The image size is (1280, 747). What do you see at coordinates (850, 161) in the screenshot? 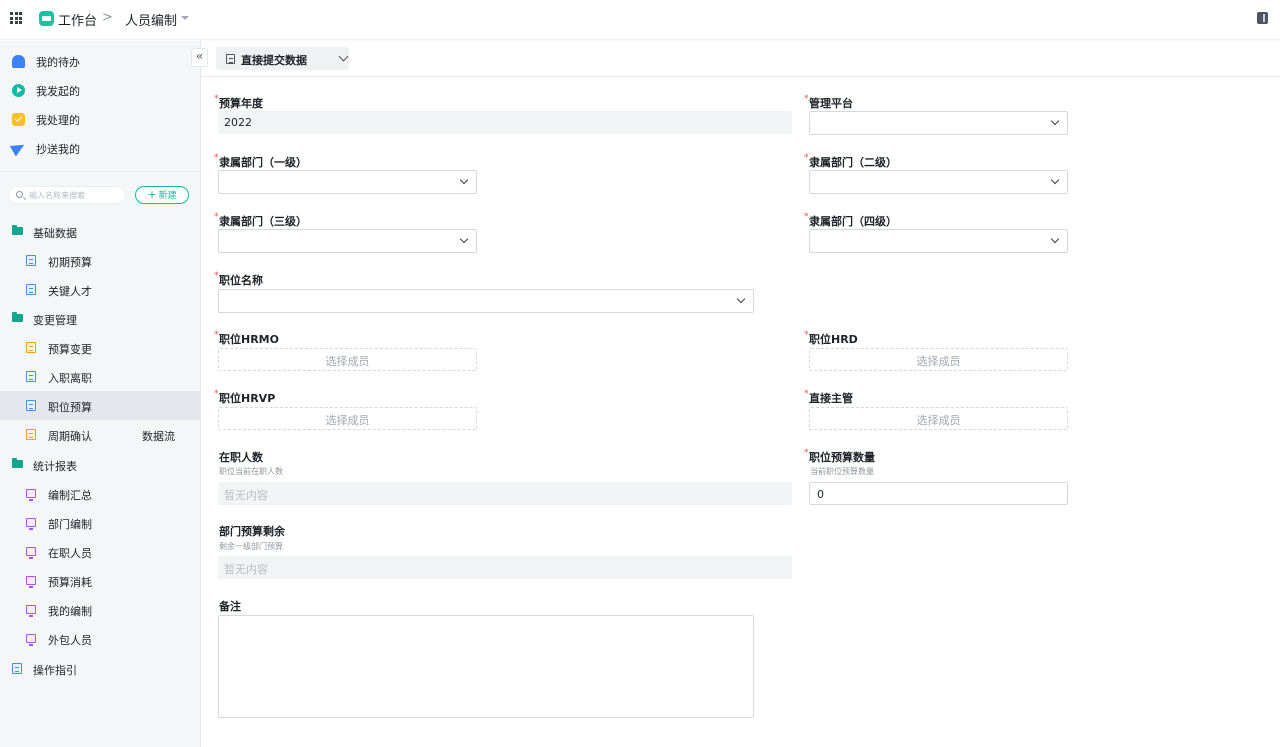
I see `dept-l2-label: * 隶属部门（二级）` at bounding box center [850, 161].